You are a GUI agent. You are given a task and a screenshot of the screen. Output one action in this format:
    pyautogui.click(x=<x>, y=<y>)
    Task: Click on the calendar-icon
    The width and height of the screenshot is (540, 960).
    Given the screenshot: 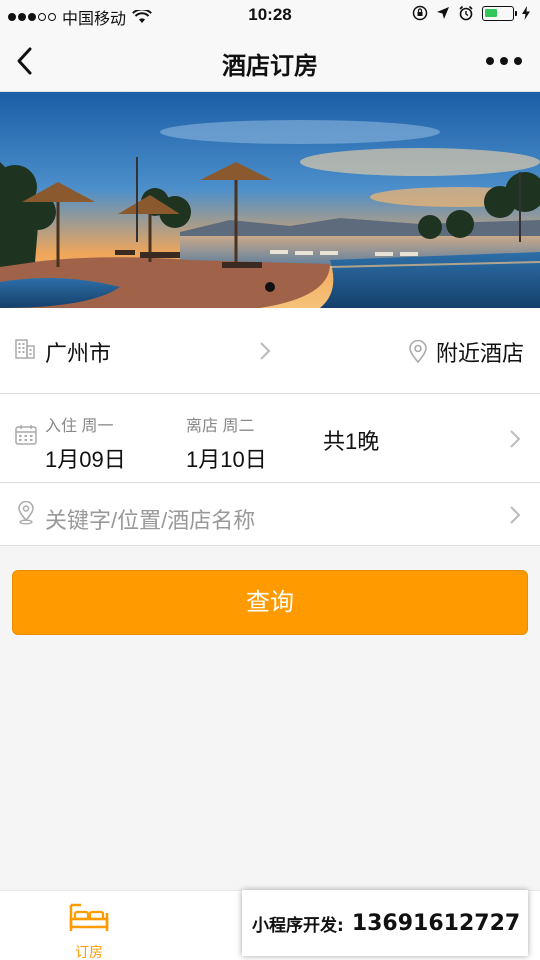 What is the action you would take?
    pyautogui.click(x=26, y=435)
    